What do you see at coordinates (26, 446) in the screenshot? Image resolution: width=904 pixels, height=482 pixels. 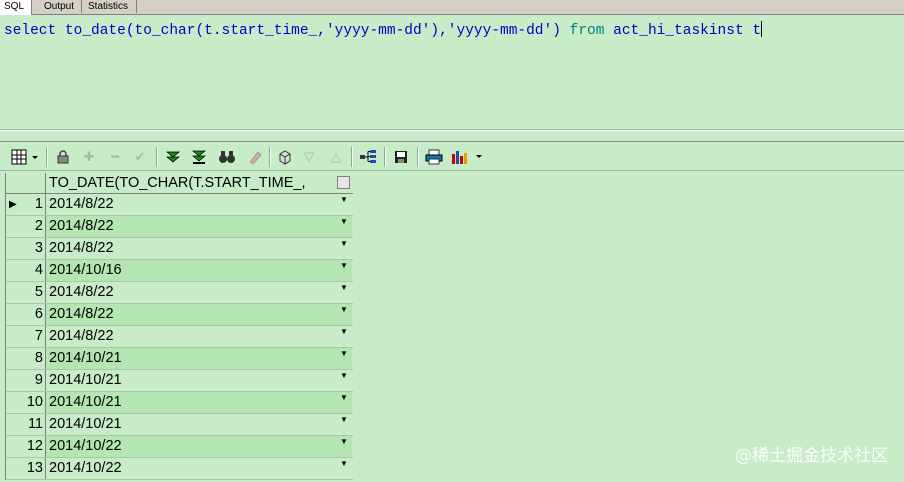 I see `row-number: 12` at bounding box center [26, 446].